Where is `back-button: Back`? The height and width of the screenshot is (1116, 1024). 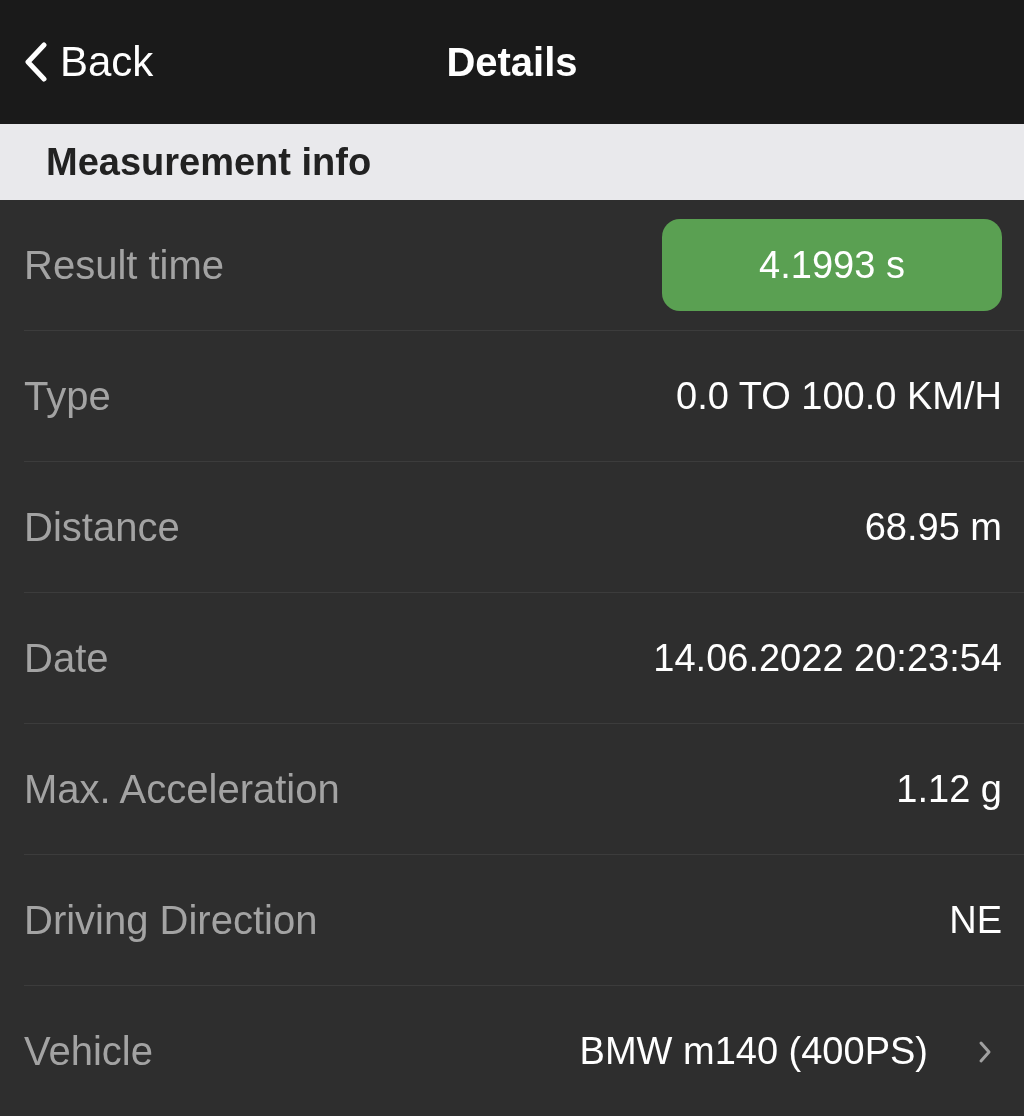 back-button: Back is located at coordinates (89, 62).